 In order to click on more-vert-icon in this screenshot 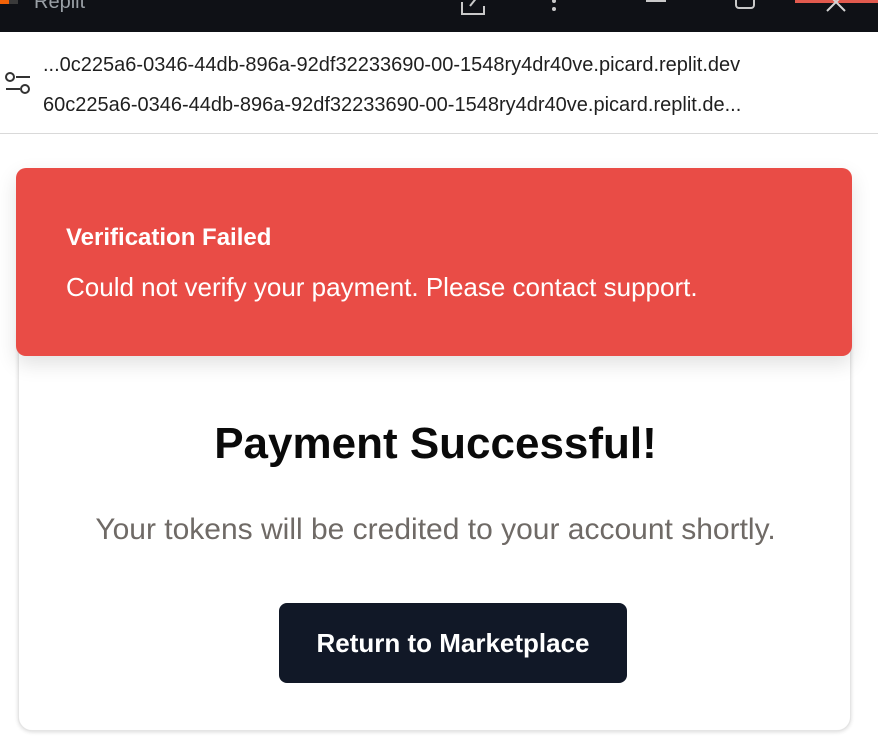, I will do `click(554, 6)`.